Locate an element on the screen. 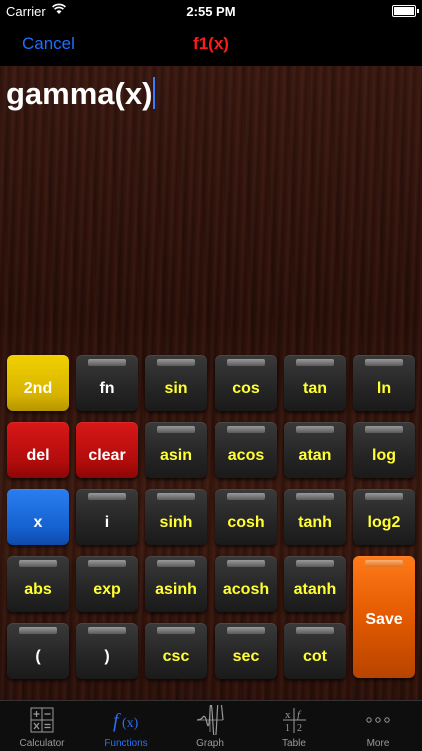 The image size is (422, 751). key-acosh: acosh is located at coordinates (246, 584).